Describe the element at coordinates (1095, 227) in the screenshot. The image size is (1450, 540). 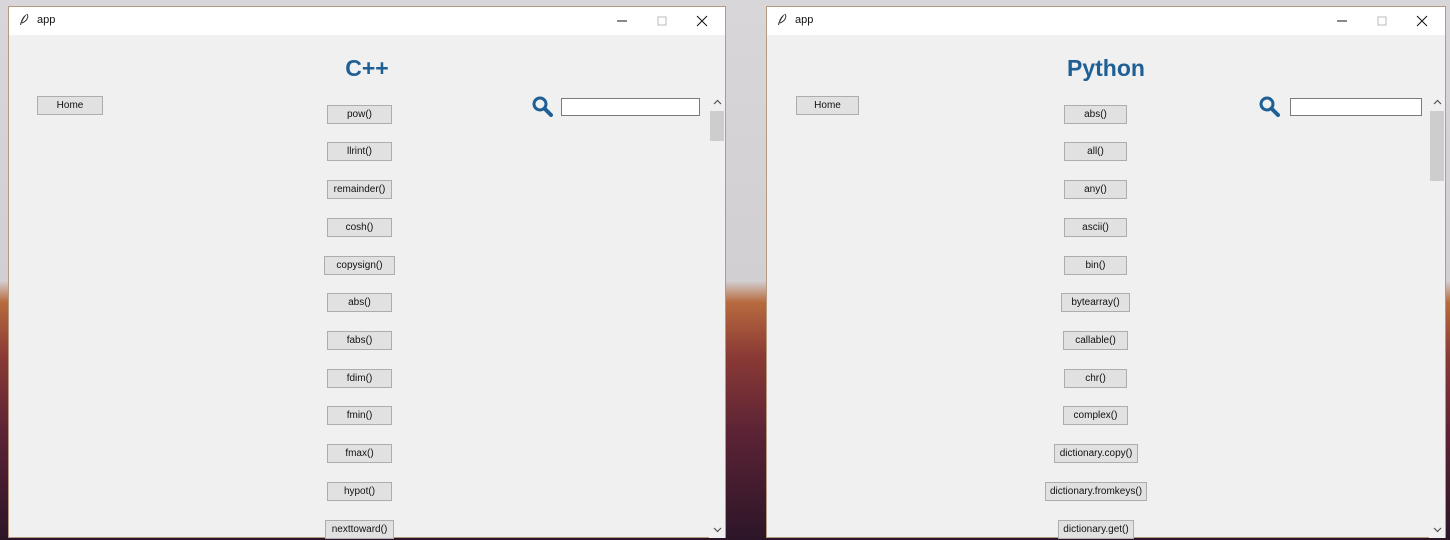
I see `function-button: ascii()` at that location.